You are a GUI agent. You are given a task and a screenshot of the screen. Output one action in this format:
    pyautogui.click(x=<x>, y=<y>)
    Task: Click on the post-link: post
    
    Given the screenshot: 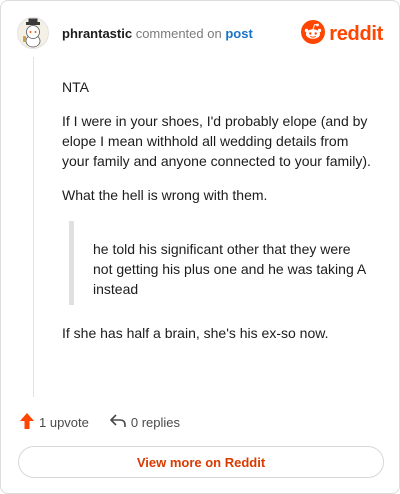 What is the action you would take?
    pyautogui.click(x=238, y=33)
    